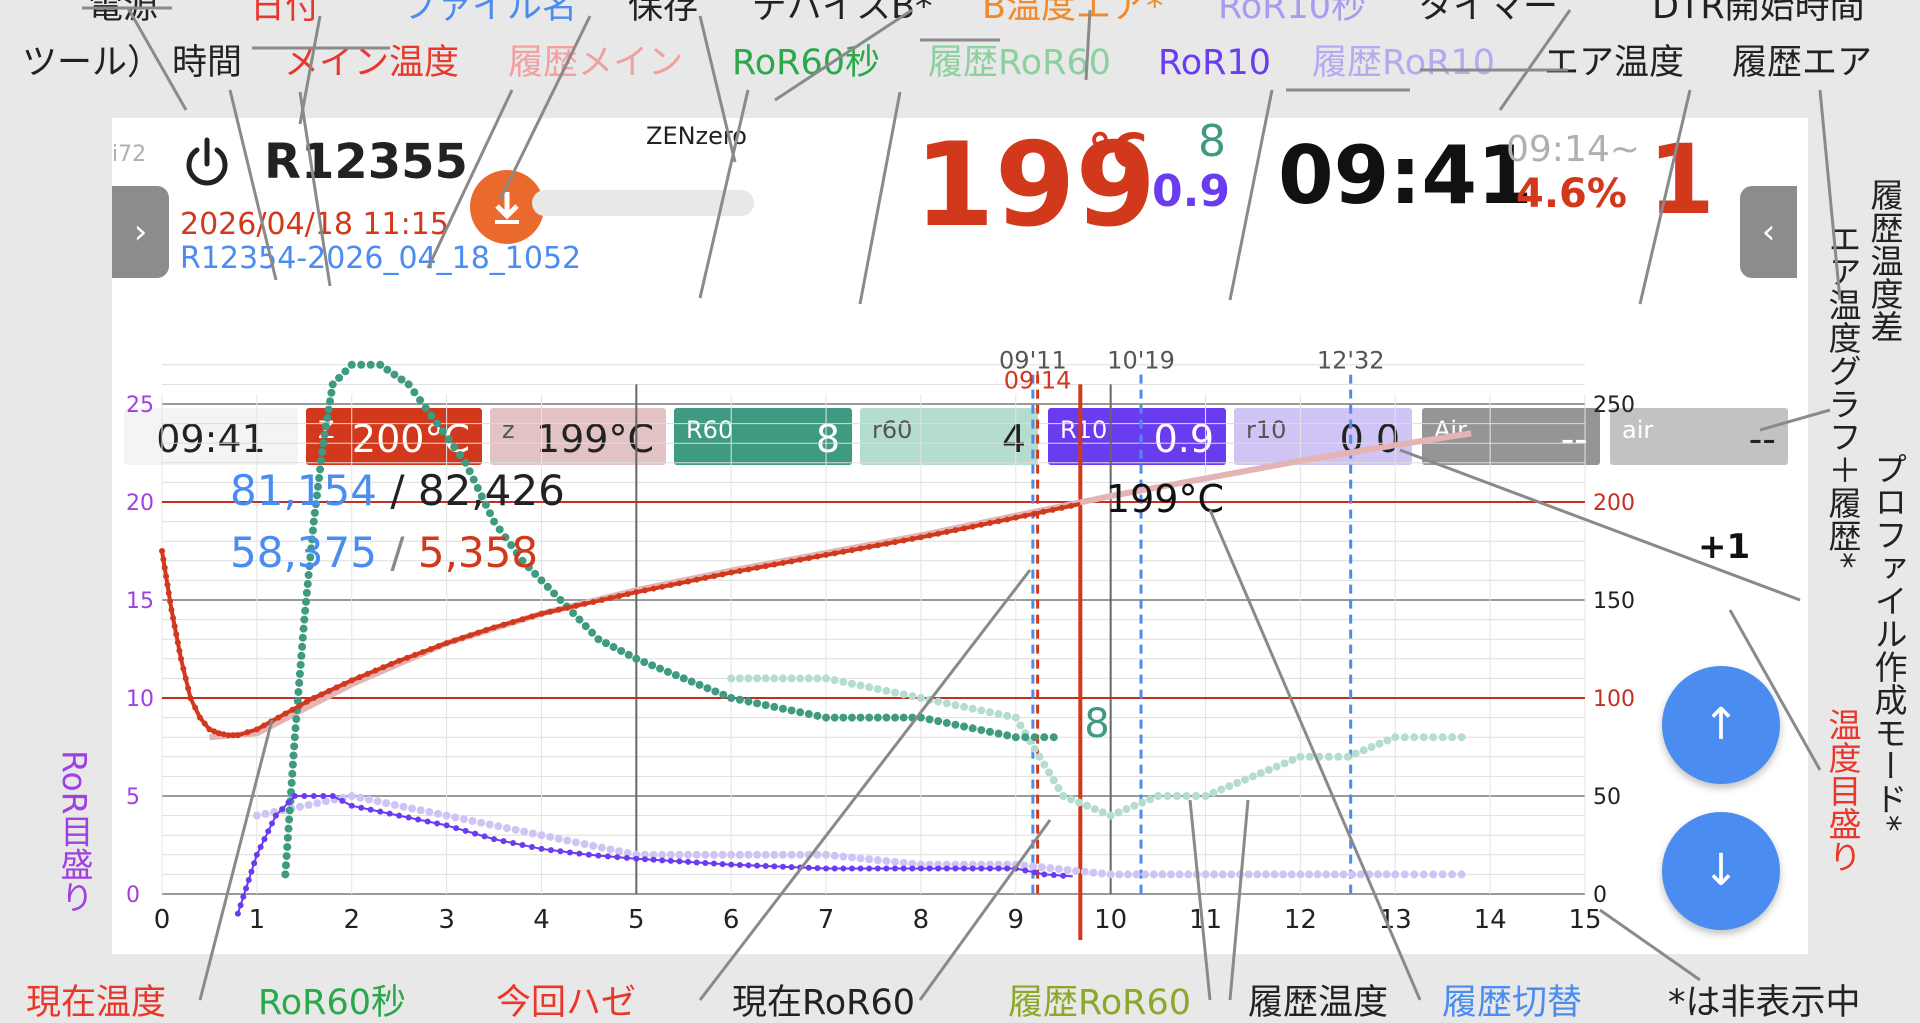 This screenshot has height=1023, width=1920. I want to click on current-ror60-chart-label: 8, so click(1096, 724).